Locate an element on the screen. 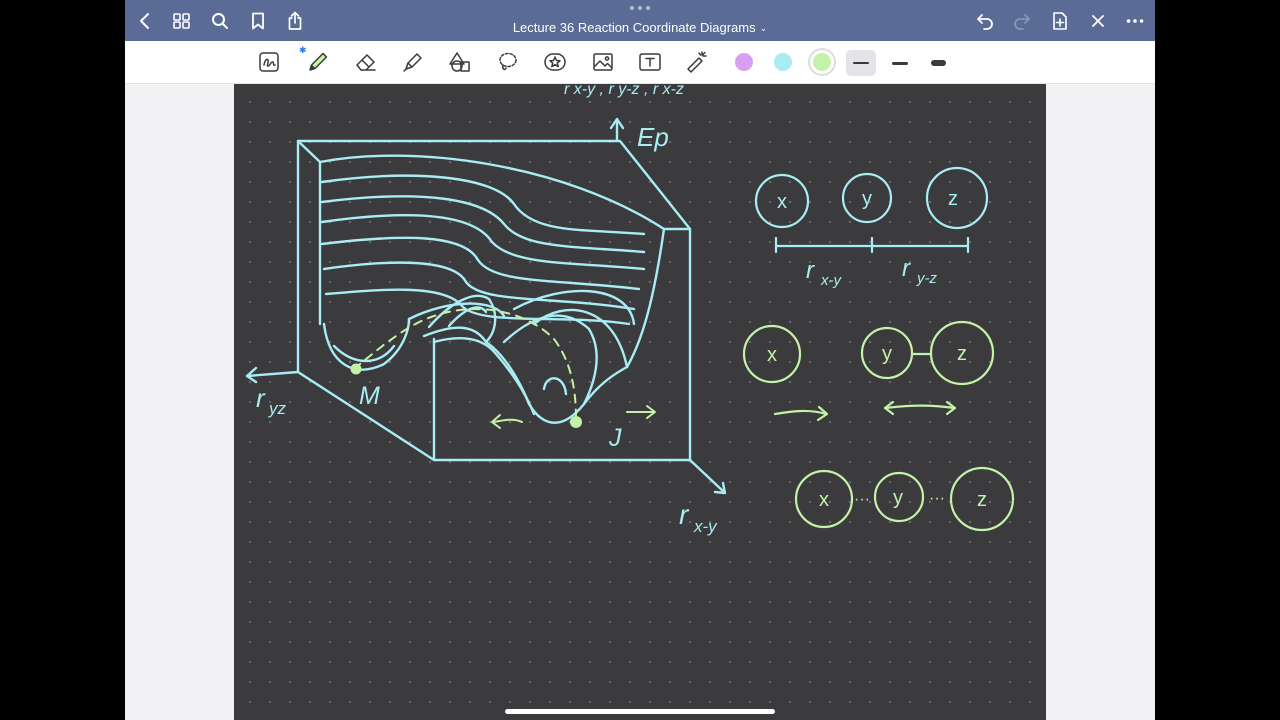 The width and height of the screenshot is (1280, 720). minimum-j-label: J is located at coordinates (615, 438).